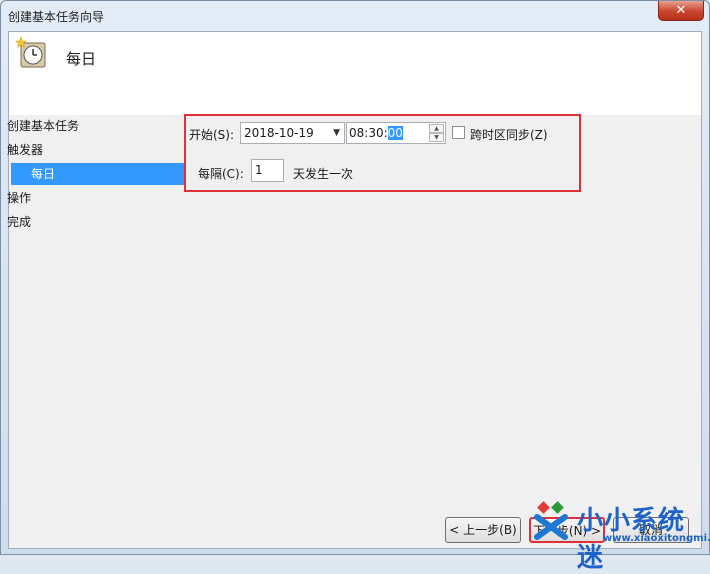 This screenshot has width=710, height=574. I want to click on spin-up-icon: ▲, so click(436, 128).